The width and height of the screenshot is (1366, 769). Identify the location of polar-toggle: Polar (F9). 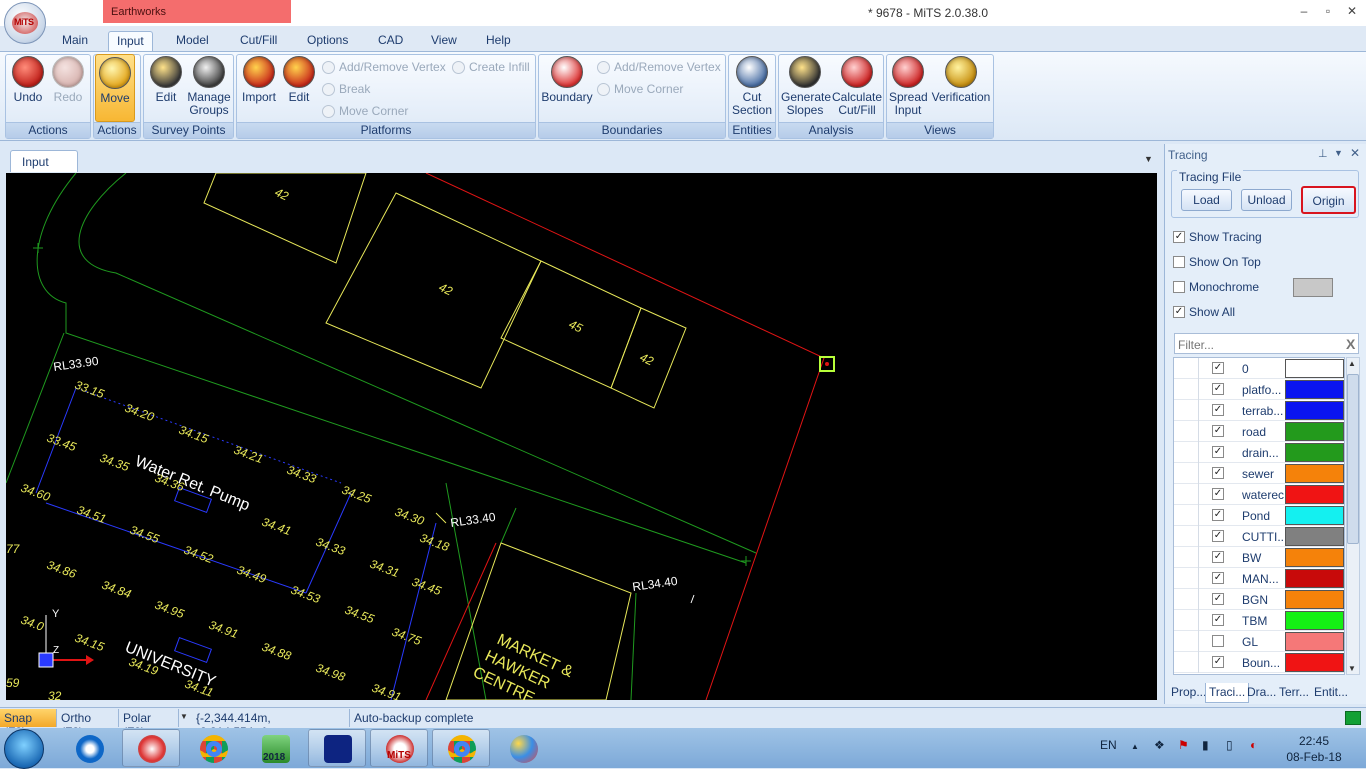
(149, 724).